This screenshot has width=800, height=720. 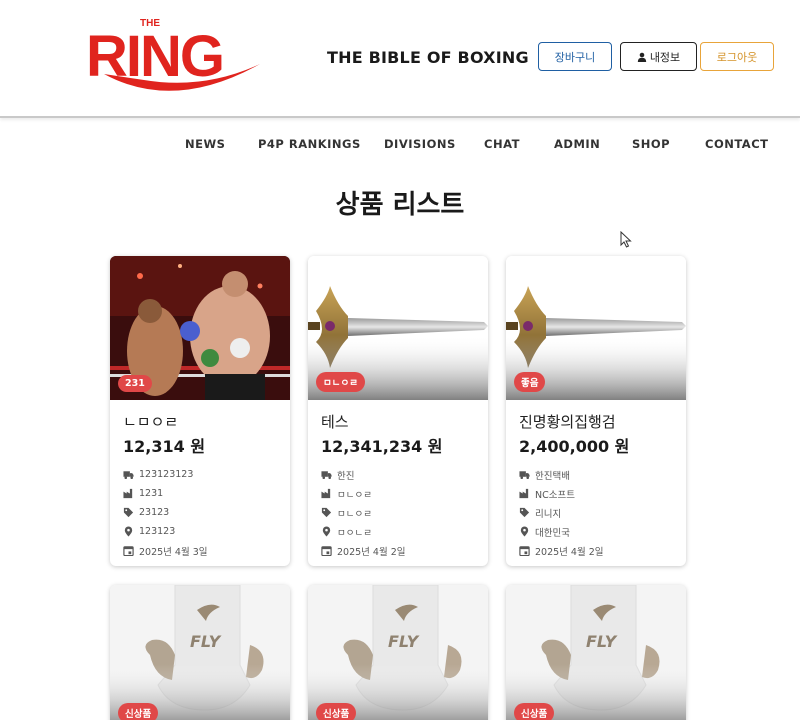 I want to click on product-shipping-value: 한진, so click(x=346, y=476).